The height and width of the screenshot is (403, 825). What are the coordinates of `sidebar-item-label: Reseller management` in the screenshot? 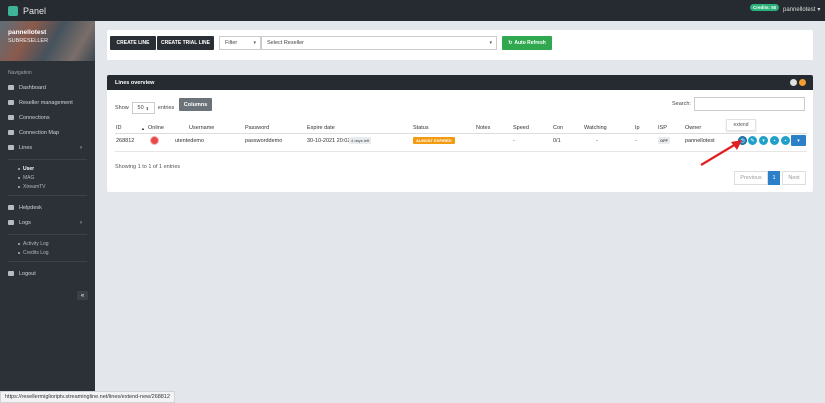 It's located at (46, 102).